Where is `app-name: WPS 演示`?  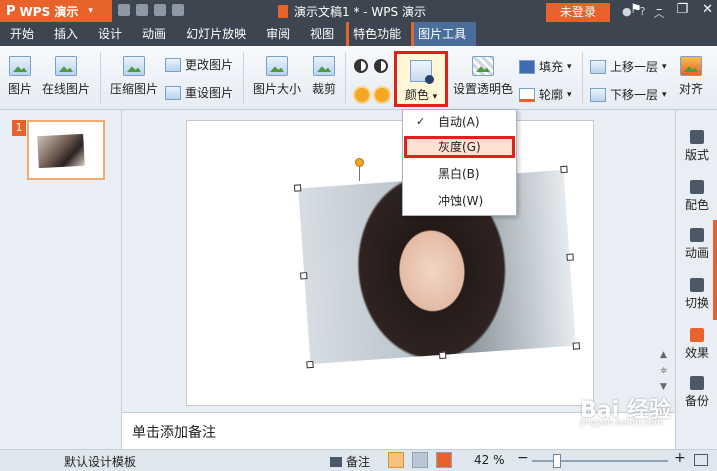 app-name: WPS 演示 is located at coordinates (49, 11).